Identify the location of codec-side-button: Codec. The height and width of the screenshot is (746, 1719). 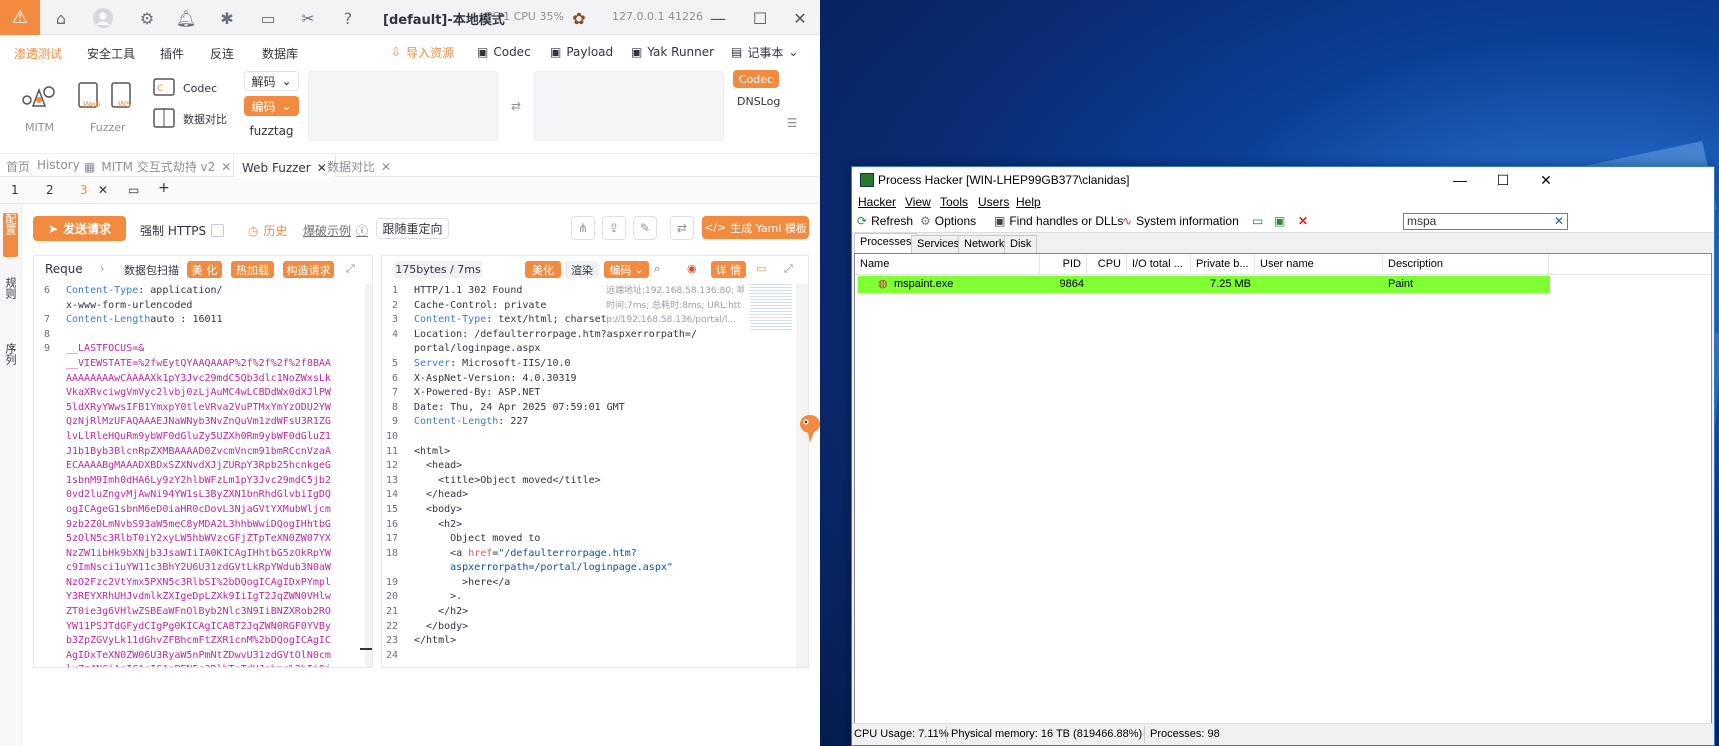
(756, 79).